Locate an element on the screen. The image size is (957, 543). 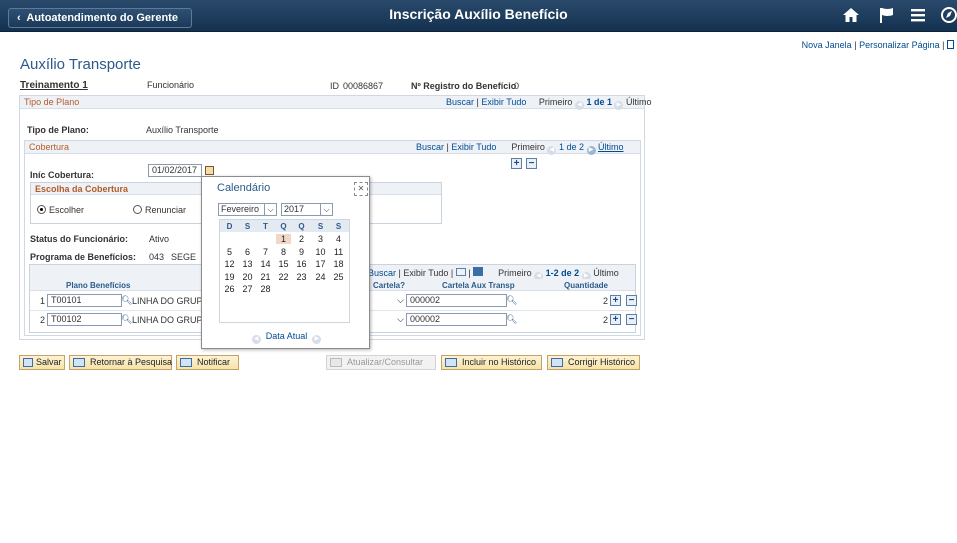
return-to-search-button: Retornar à Pesquisa is located at coordinates (120, 362).